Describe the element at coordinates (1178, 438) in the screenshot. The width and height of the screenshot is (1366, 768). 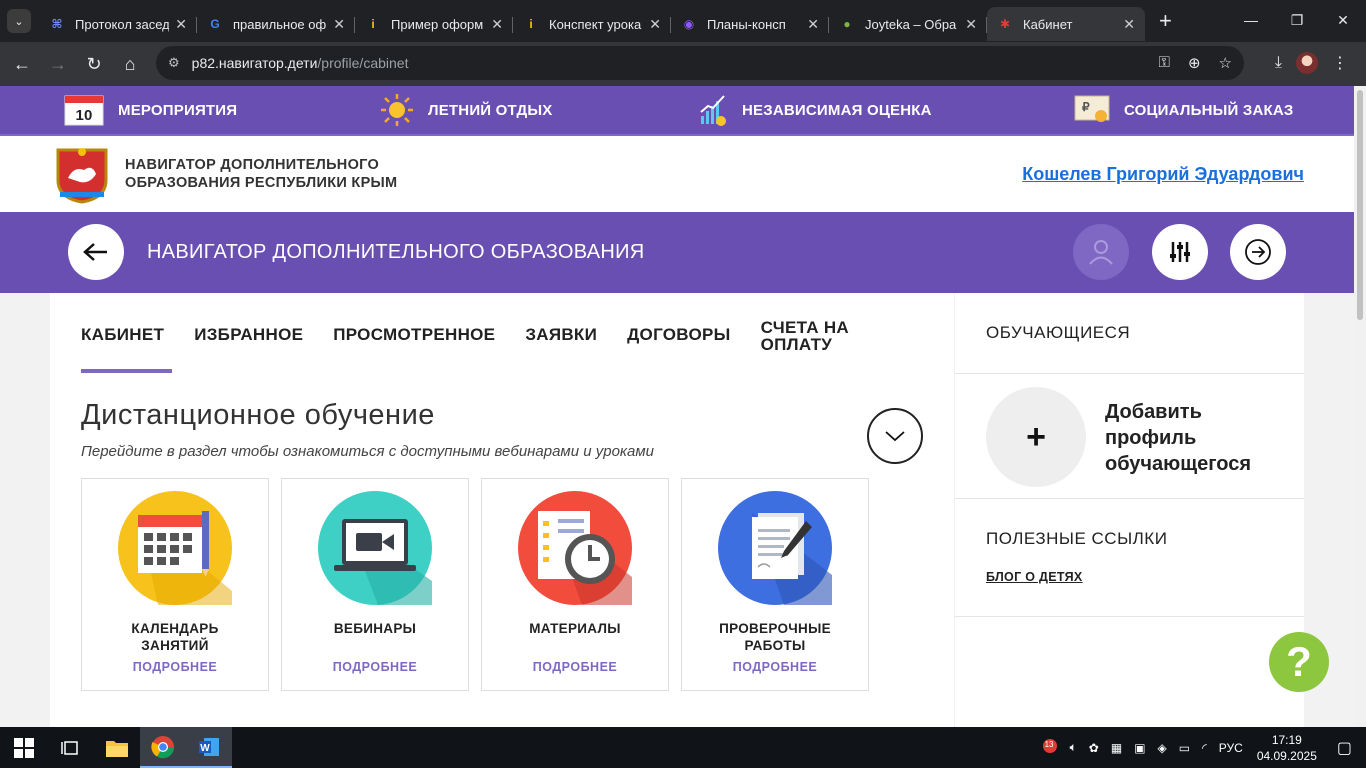
I see `add-student-label: Добавить профиль обучающегося` at that location.